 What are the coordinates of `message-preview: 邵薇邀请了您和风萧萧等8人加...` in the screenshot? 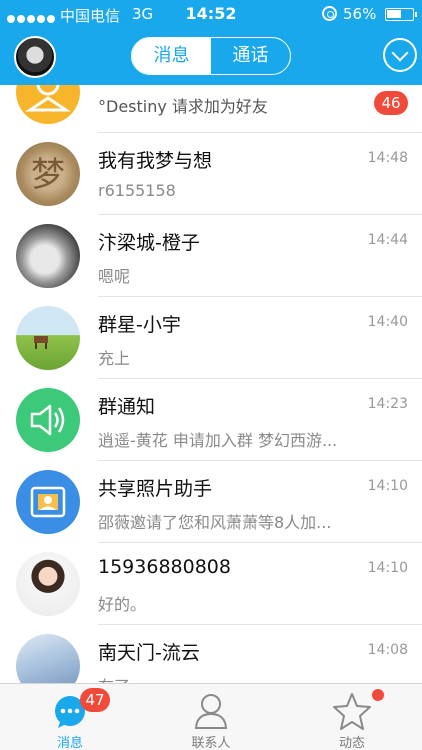 It's located at (215, 522).